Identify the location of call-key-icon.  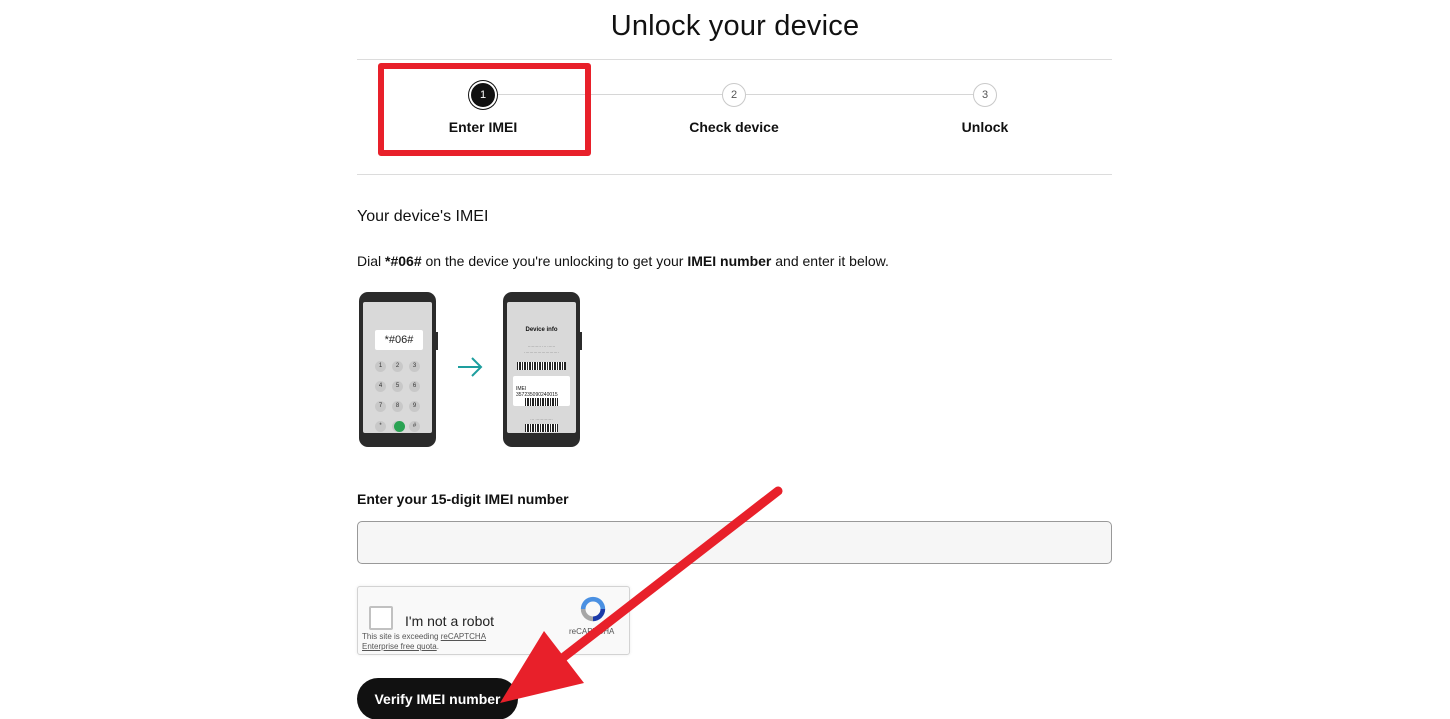
(399, 426).